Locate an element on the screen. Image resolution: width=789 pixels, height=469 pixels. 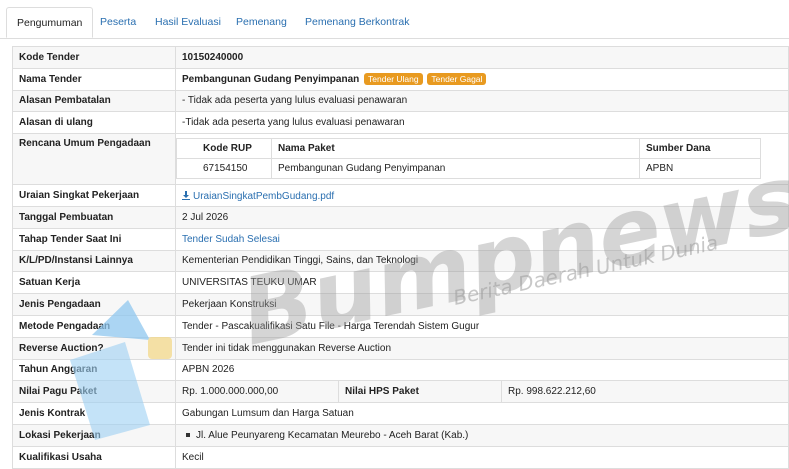
klpd-label: K/L/PD/Instansi Lainnya is located at coordinates (94, 261).